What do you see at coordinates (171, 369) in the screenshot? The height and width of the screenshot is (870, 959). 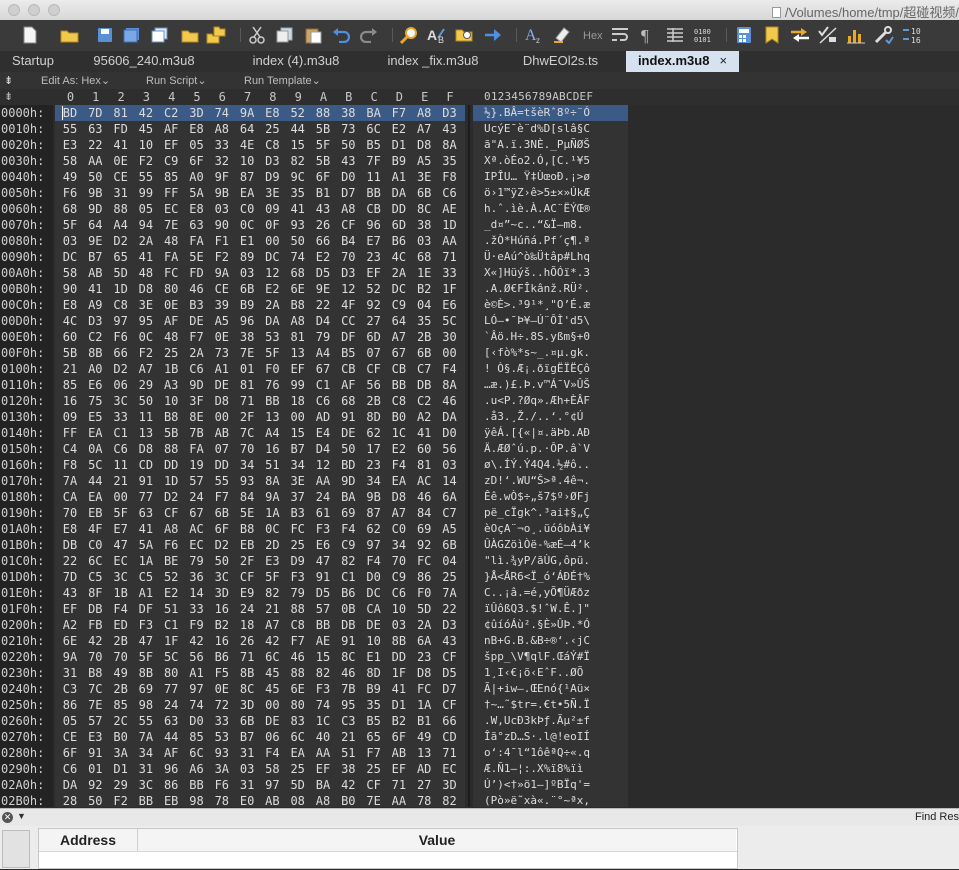 I see `hex-byte: 1B` at bounding box center [171, 369].